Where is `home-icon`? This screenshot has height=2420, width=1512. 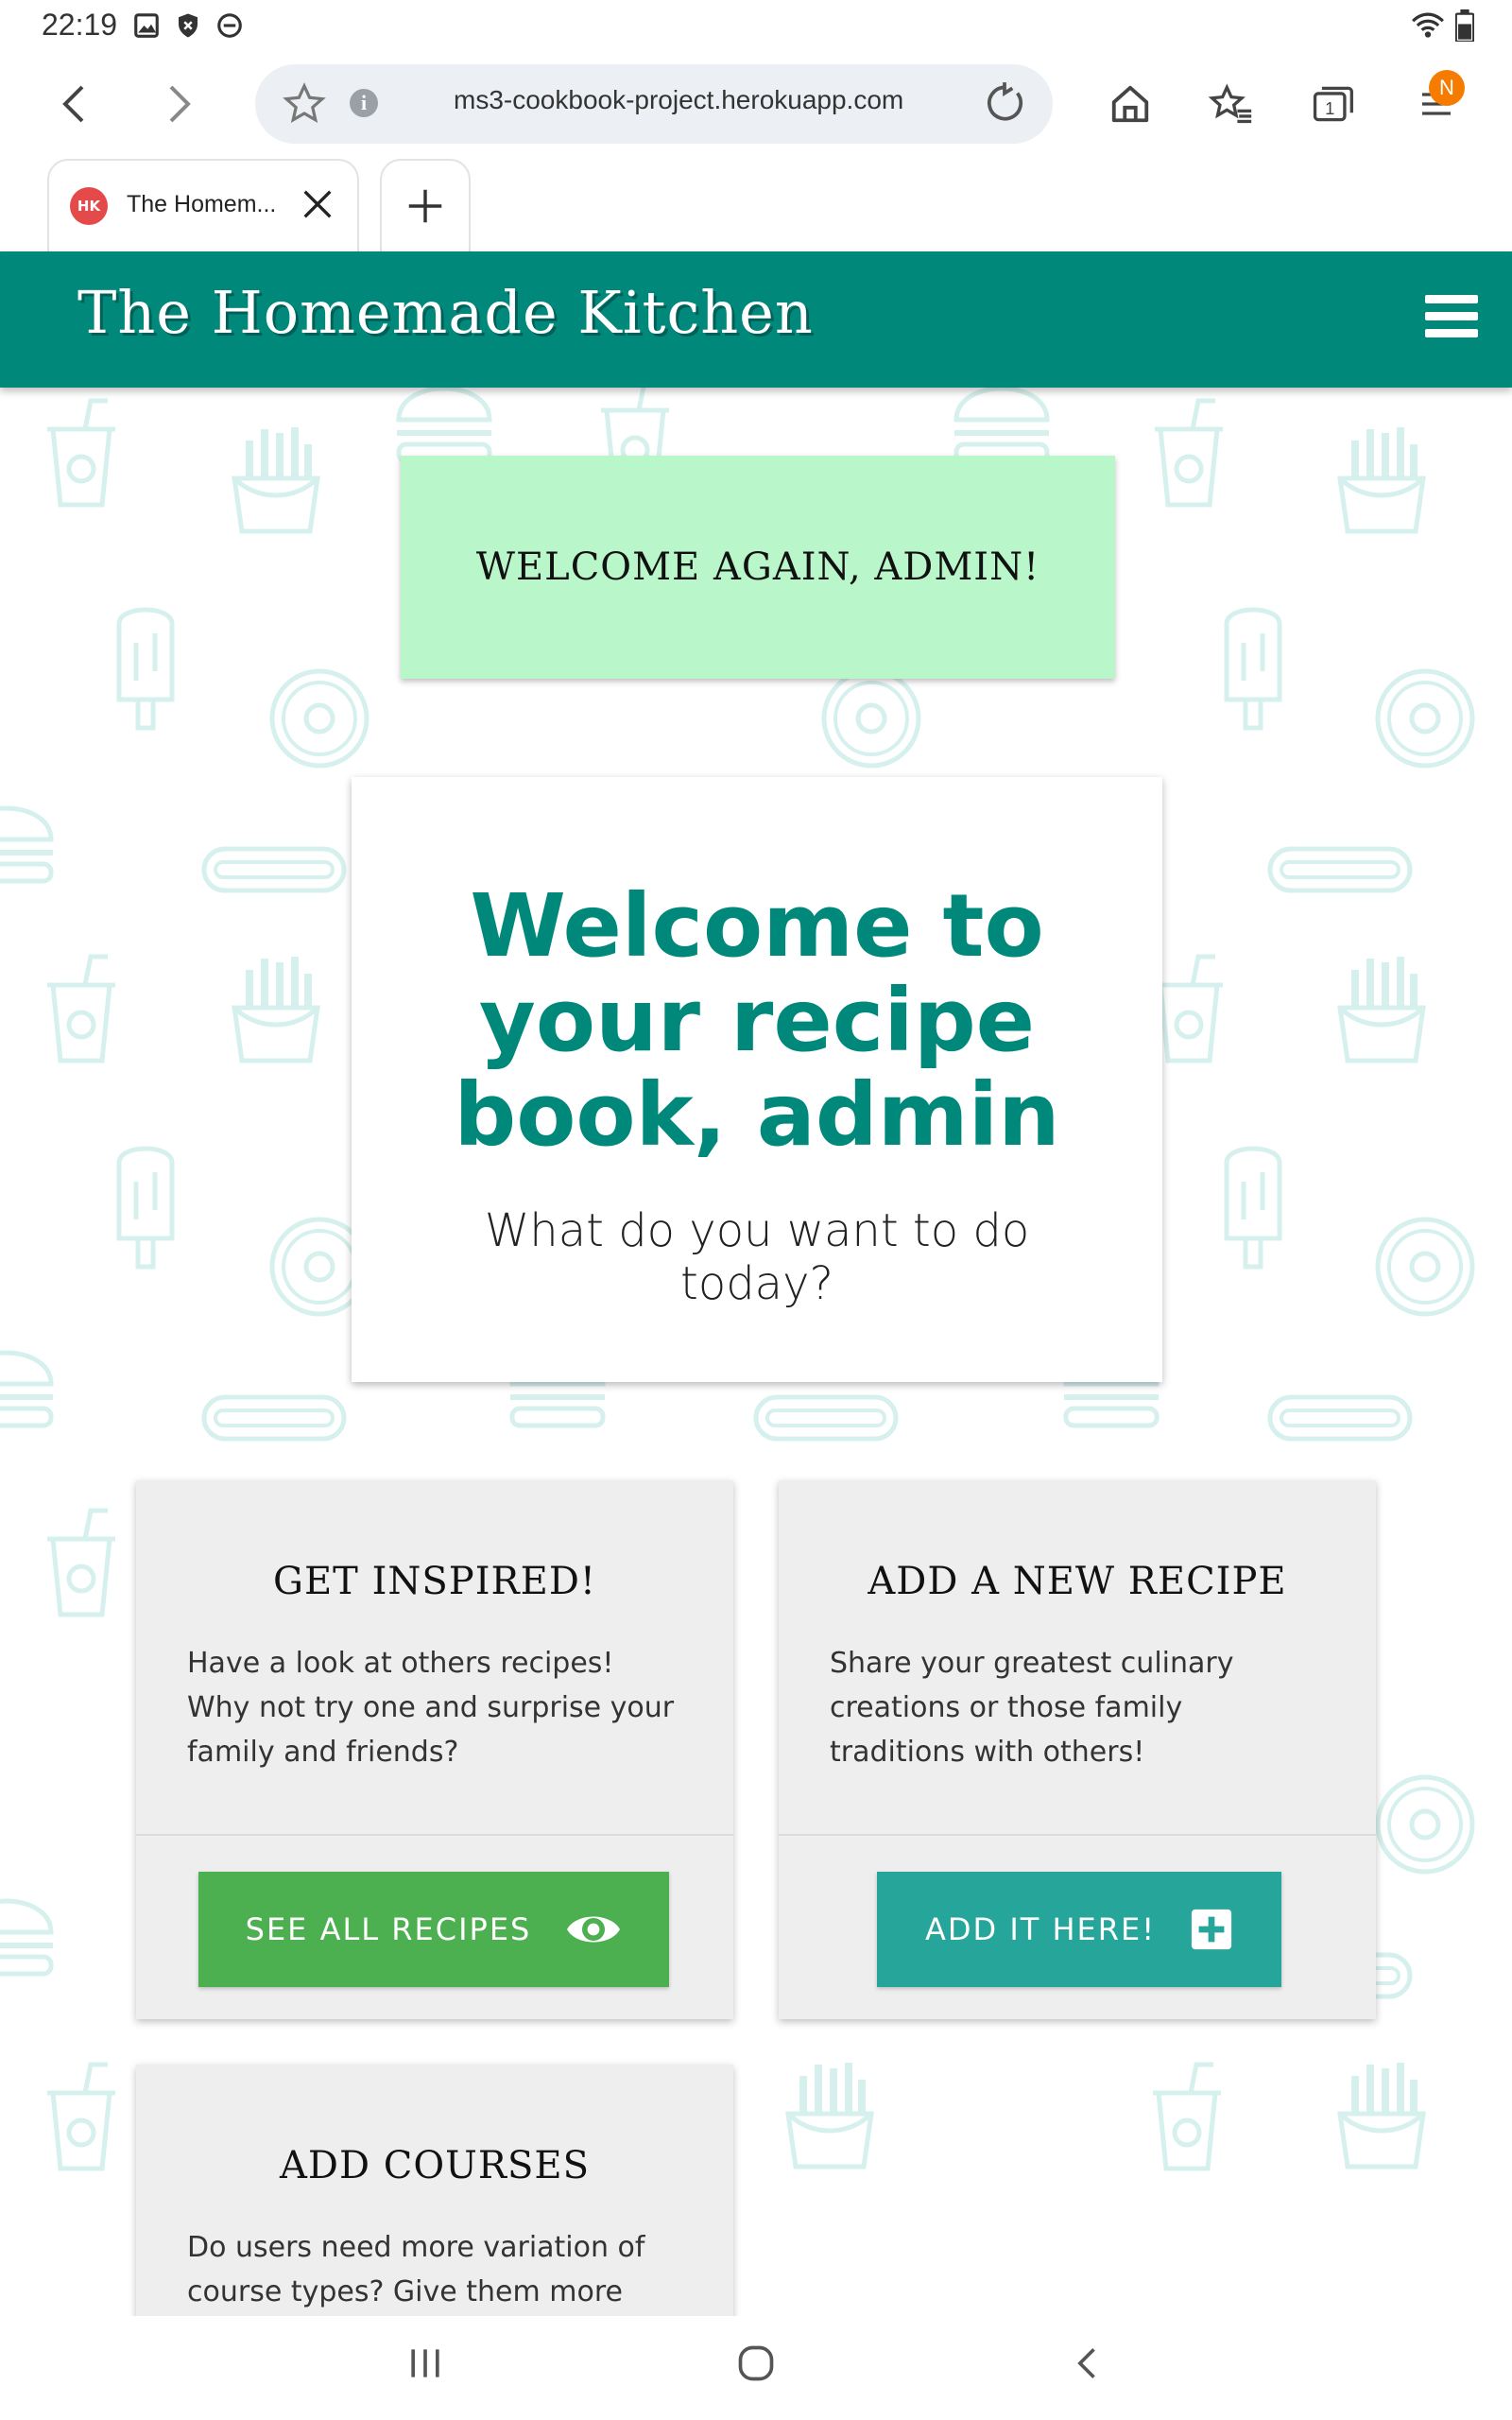
home-icon is located at coordinates (1130, 104).